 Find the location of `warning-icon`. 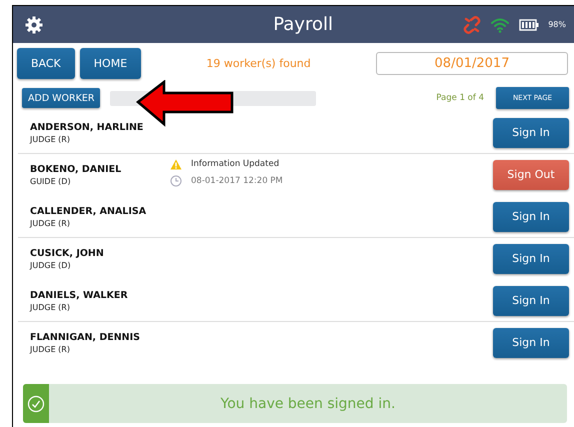

warning-icon is located at coordinates (176, 164).